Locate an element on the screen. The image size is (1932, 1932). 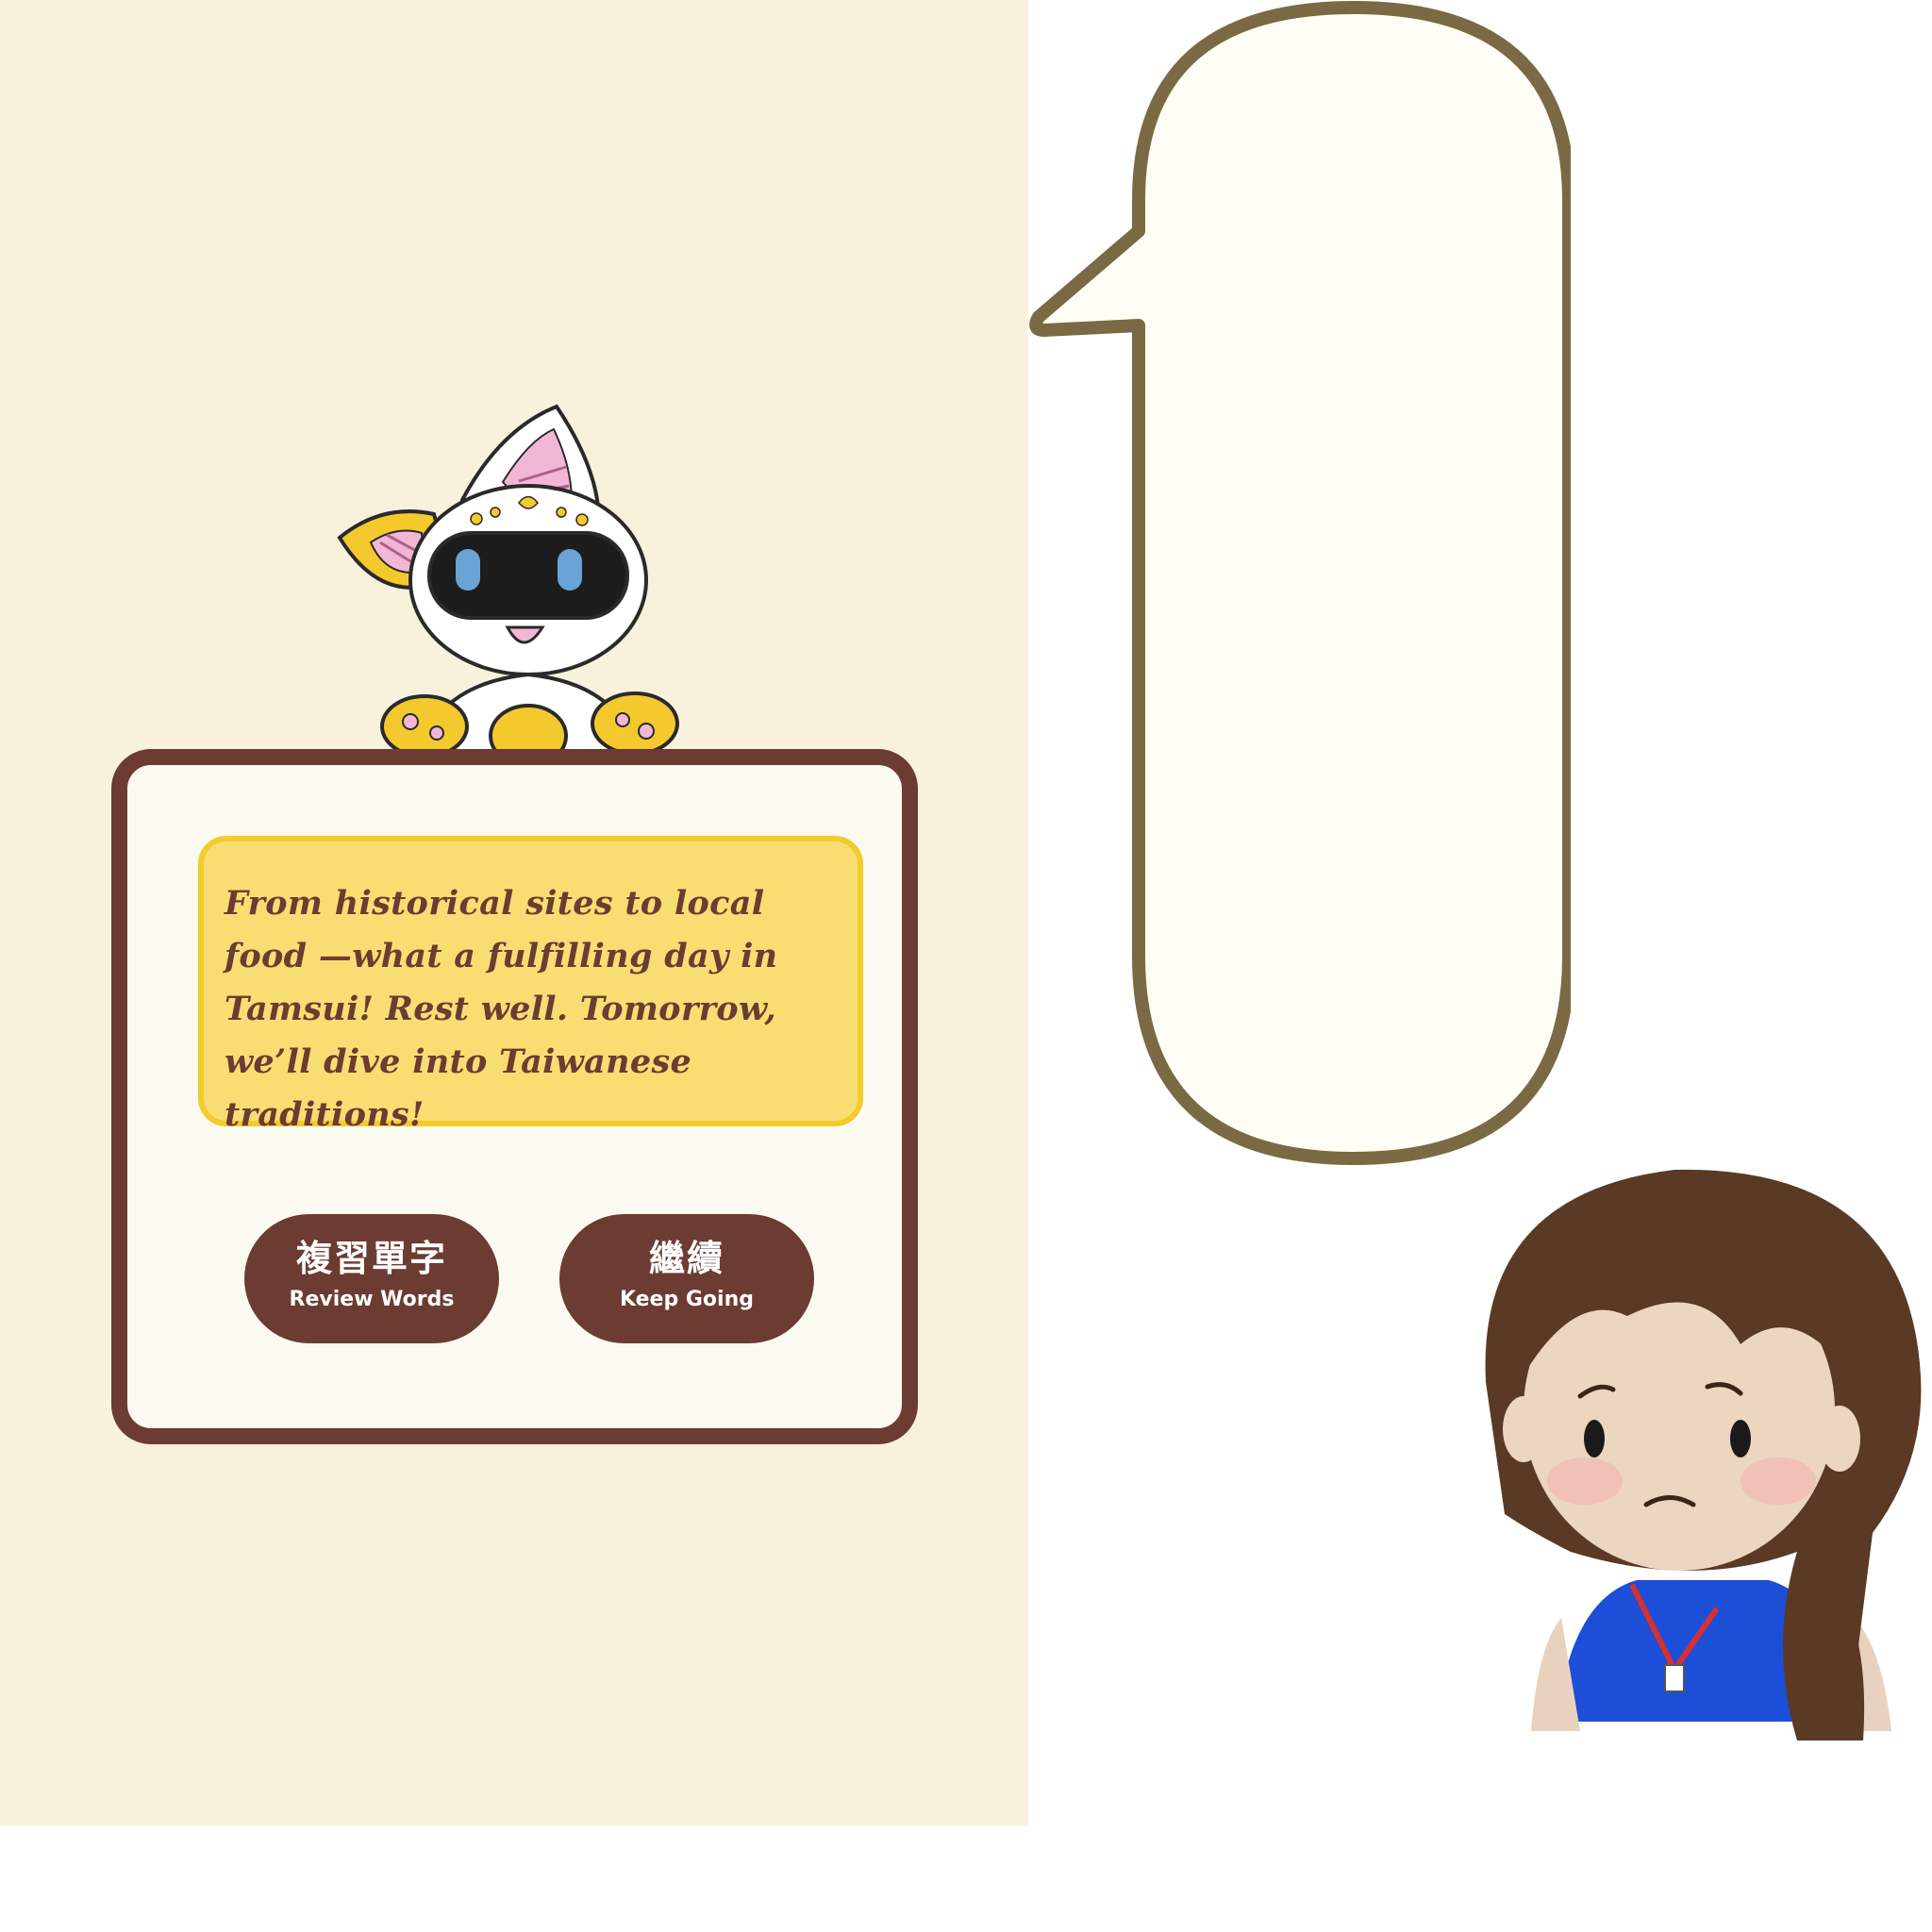
keep-going-label-zh: 繼續 is located at coordinates (686, 1258).